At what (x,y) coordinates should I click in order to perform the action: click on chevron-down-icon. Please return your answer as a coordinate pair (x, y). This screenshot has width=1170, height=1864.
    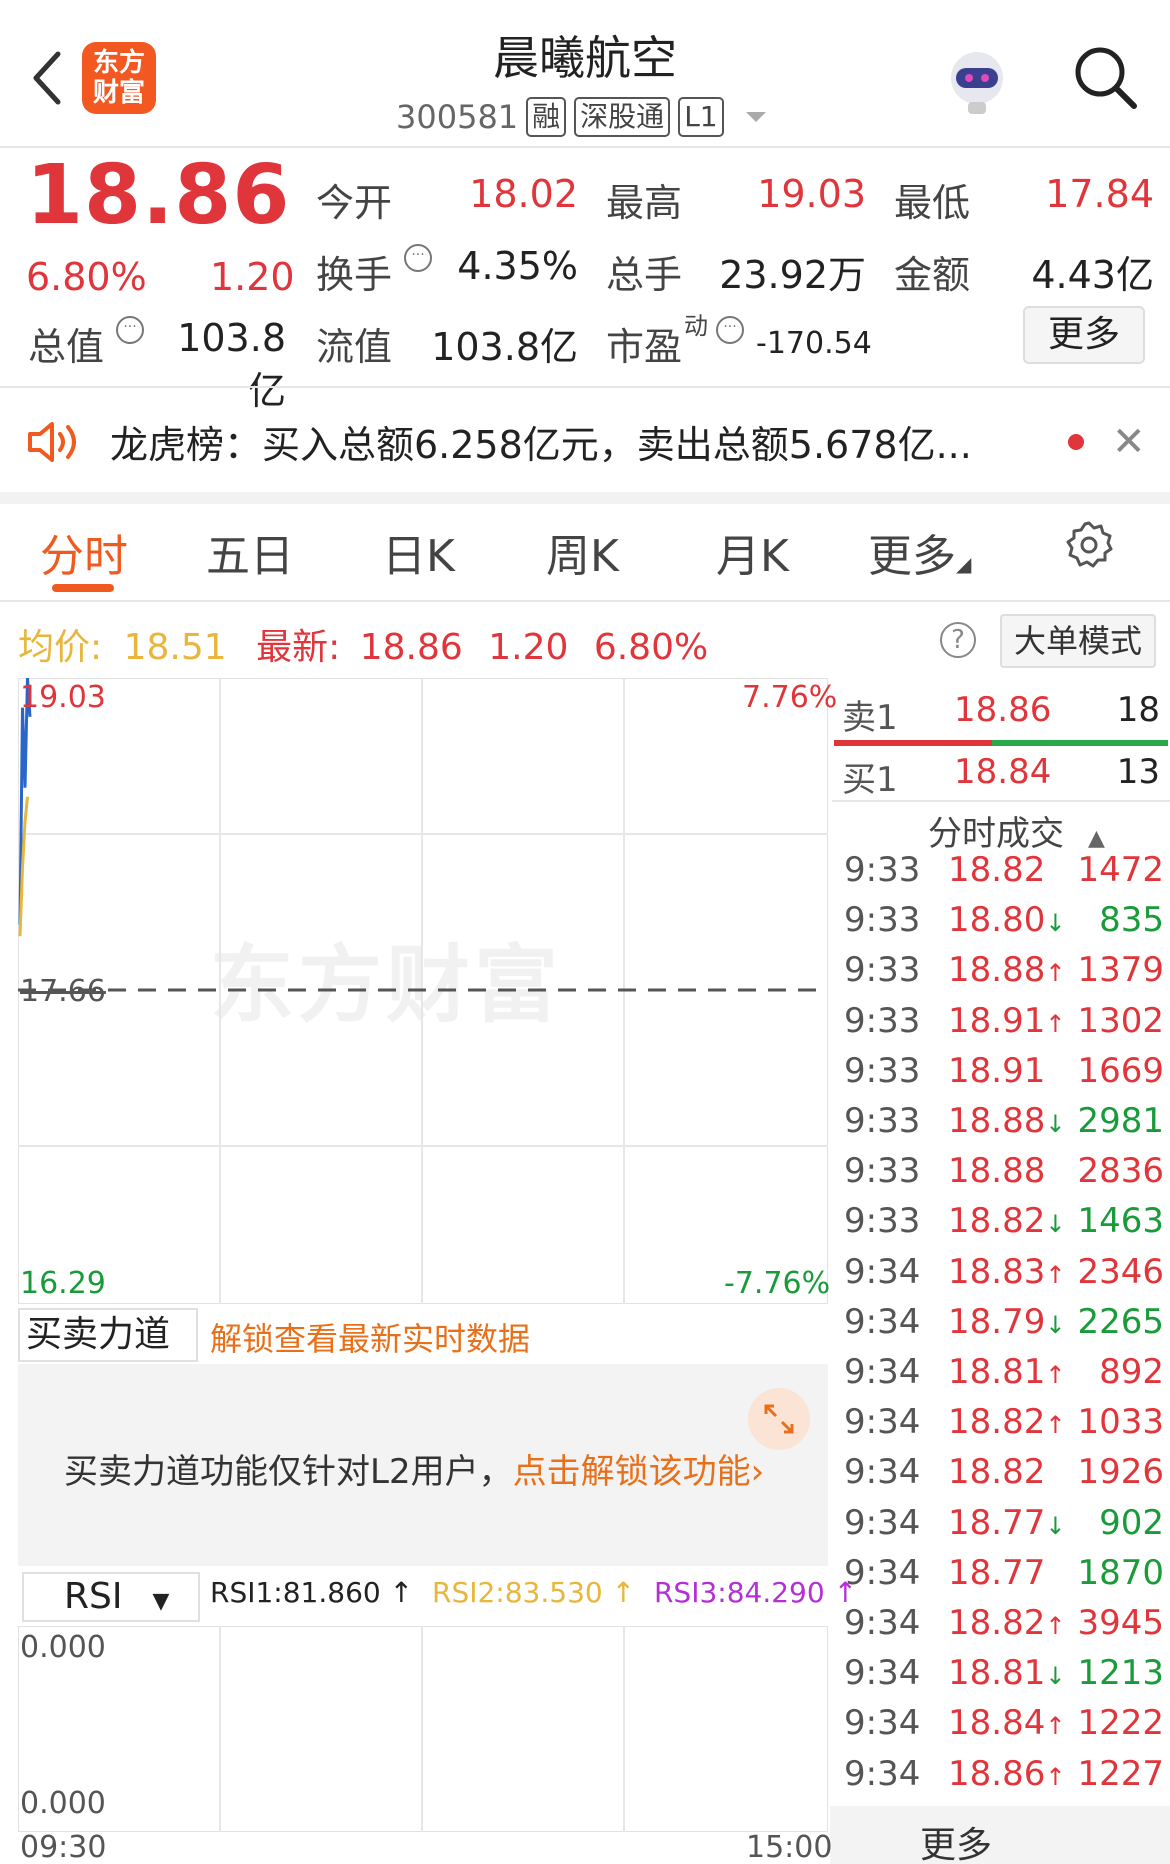
    Looking at the image, I should click on (755, 117).